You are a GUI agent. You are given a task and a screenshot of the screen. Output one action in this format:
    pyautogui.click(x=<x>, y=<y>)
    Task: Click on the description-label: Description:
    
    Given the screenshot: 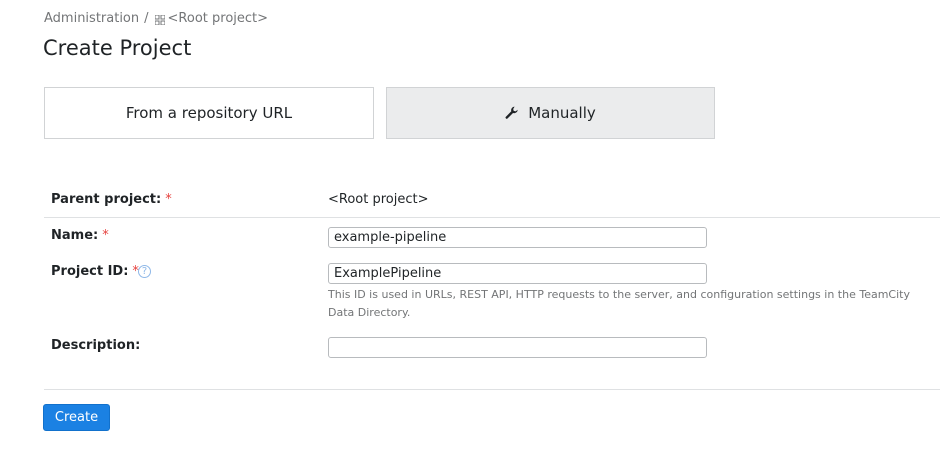 What is the action you would take?
    pyautogui.click(x=95, y=345)
    